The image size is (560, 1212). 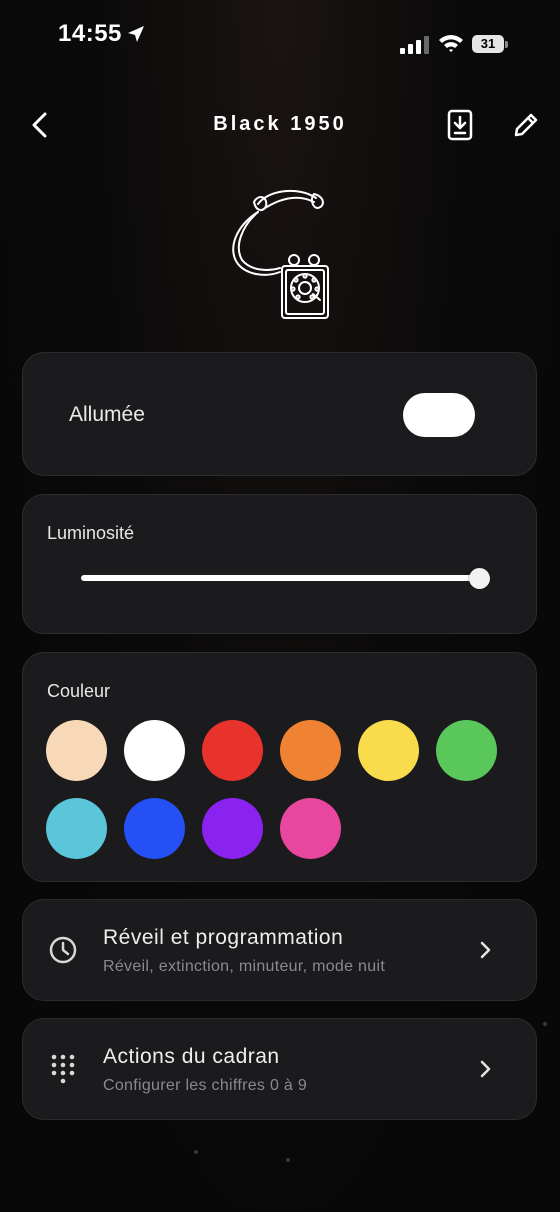 What do you see at coordinates (136, 34) in the screenshot?
I see `location-arrow-icon` at bounding box center [136, 34].